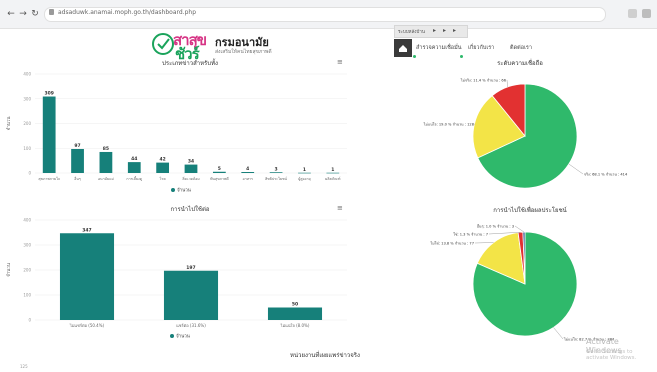  Describe the element at coordinates (191, 178) in the screenshot. I see `x-tick-label: สิ่งแวดล้อม` at that location.